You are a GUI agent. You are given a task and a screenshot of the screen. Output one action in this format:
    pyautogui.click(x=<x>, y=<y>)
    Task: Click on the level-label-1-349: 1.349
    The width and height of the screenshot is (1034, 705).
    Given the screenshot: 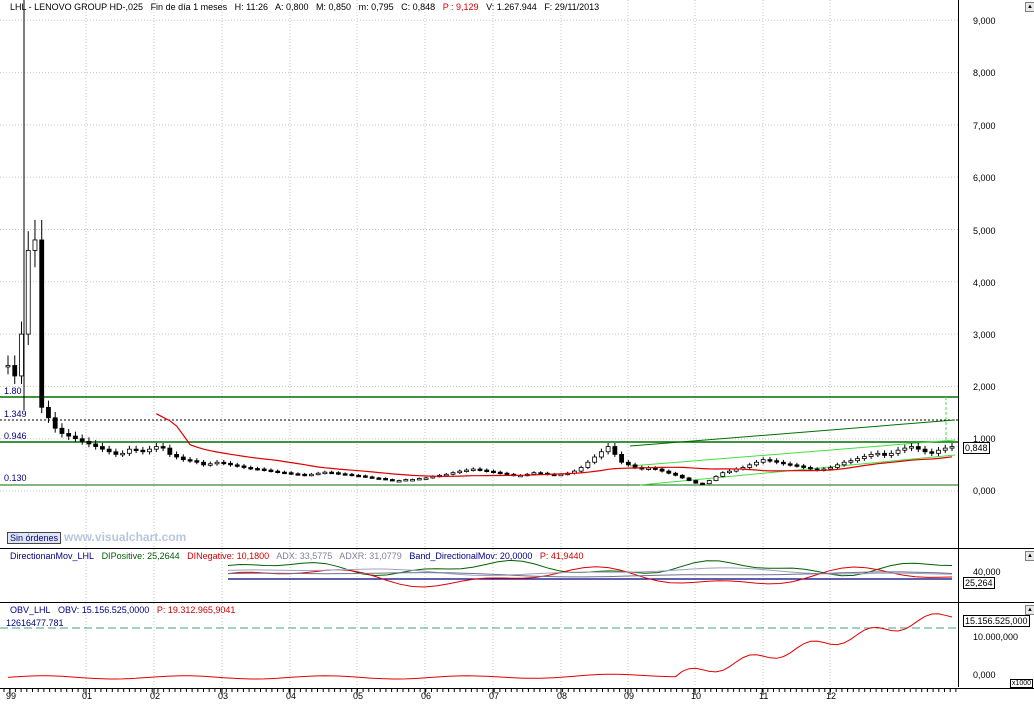 What is the action you would take?
    pyautogui.click(x=15, y=414)
    